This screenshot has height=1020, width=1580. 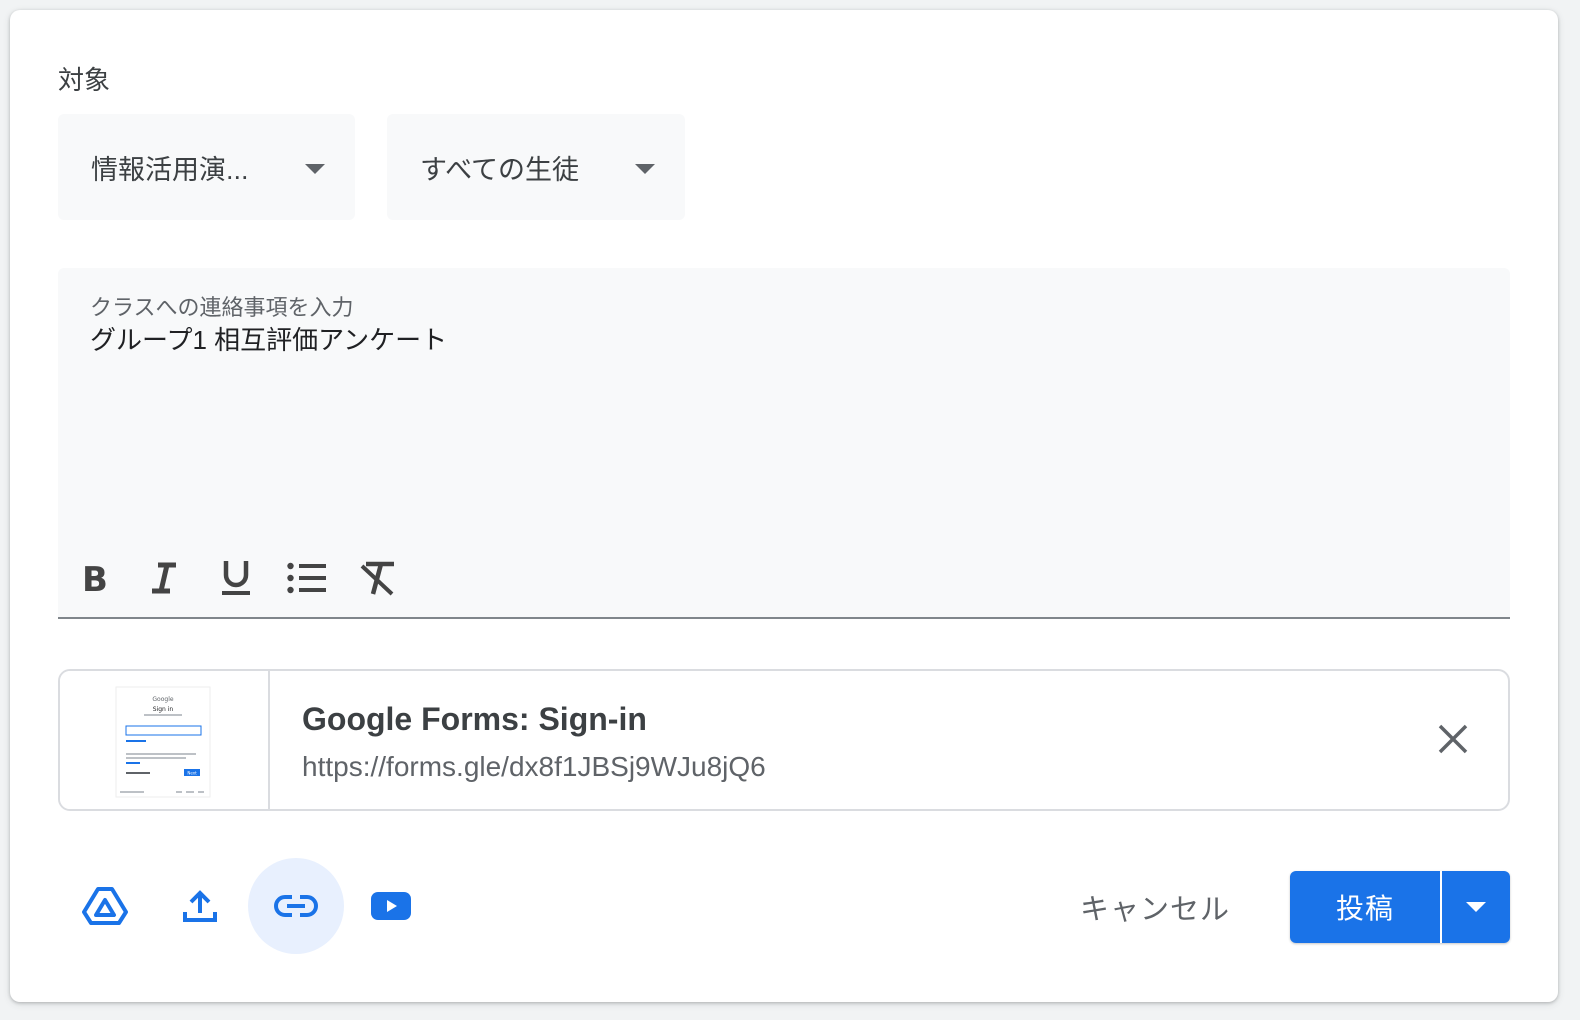 I want to click on upload-file-button, so click(x=200, y=906).